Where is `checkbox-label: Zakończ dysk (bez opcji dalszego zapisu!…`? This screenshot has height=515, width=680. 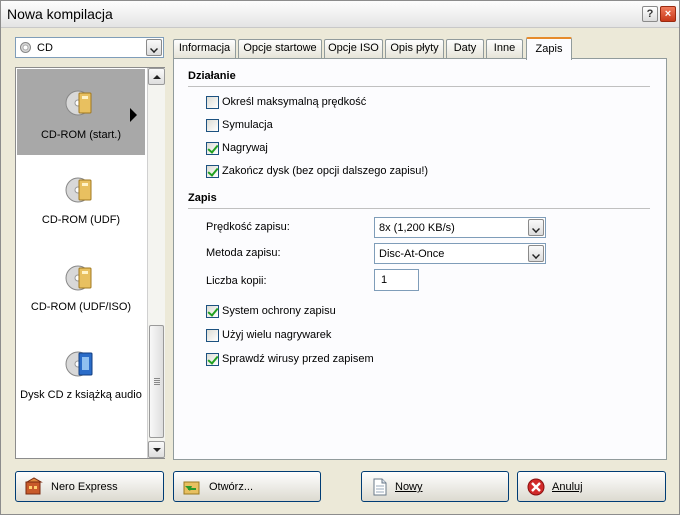
checkbox-label: Zakończ dysk (bez opcji dalszego zapisu!… is located at coordinates (325, 171).